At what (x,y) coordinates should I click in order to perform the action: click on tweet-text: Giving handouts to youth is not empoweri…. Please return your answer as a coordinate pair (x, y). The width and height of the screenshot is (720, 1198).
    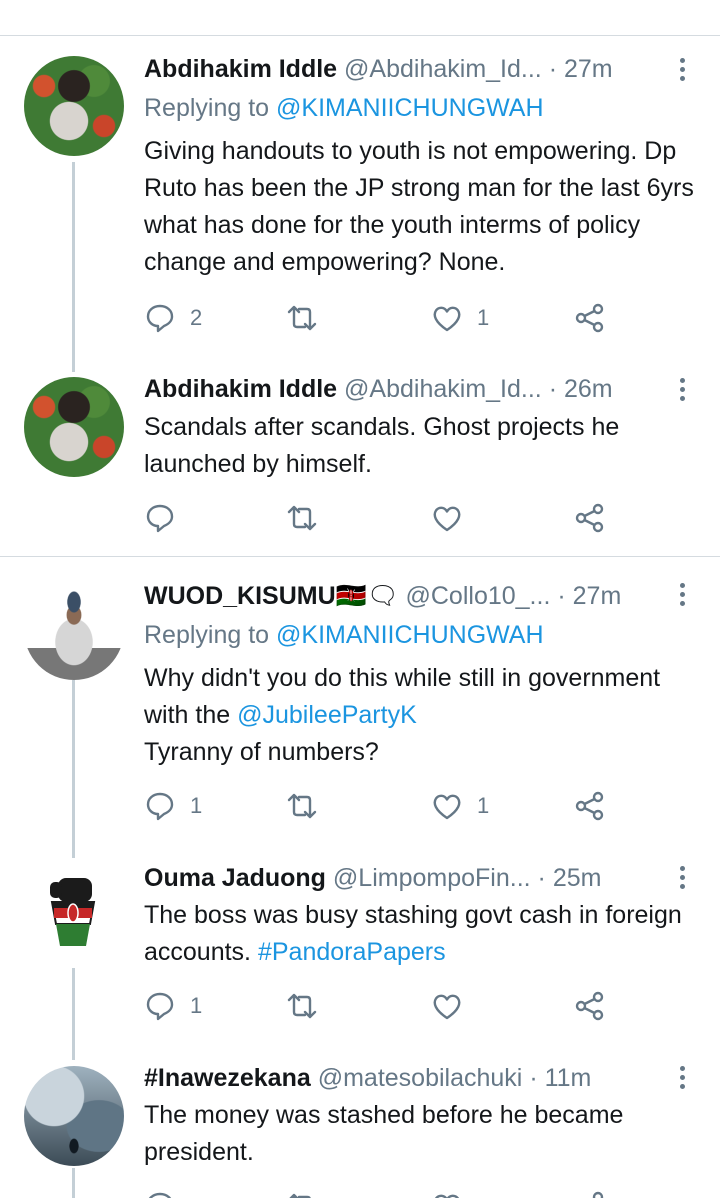
    Looking at the image, I should click on (419, 206).